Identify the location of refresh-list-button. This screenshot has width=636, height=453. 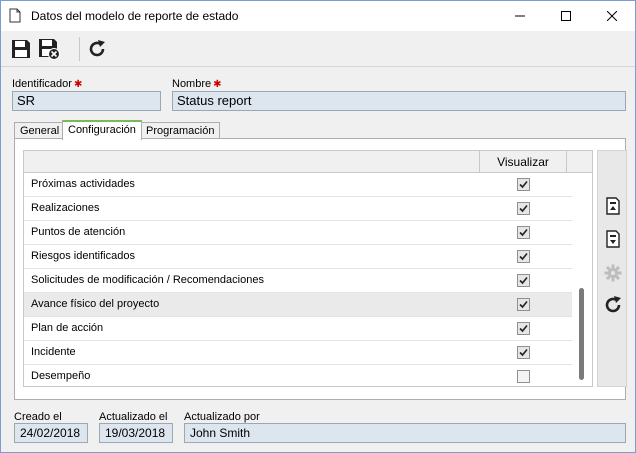
(613, 305).